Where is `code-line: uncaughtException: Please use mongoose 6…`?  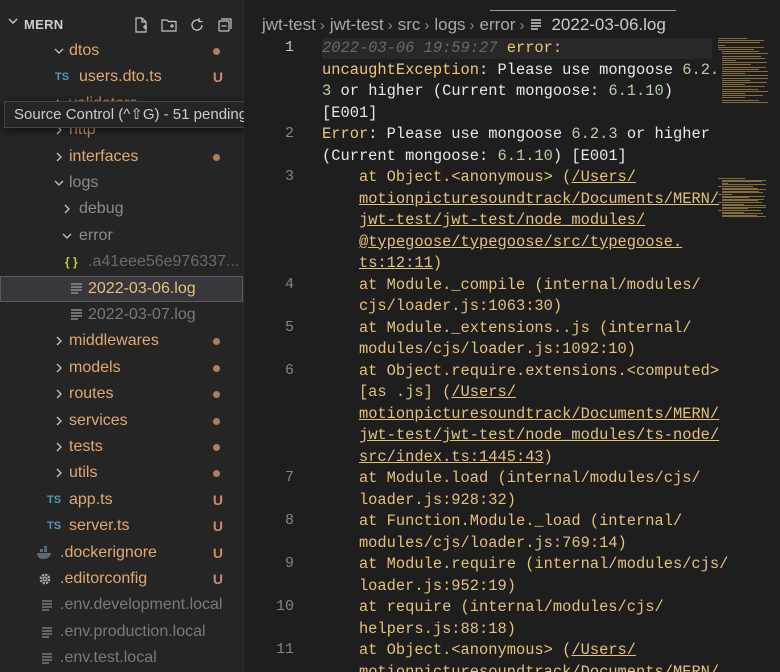 code-line: uncaughtException: Please use mongoose 6… is located at coordinates (520, 71).